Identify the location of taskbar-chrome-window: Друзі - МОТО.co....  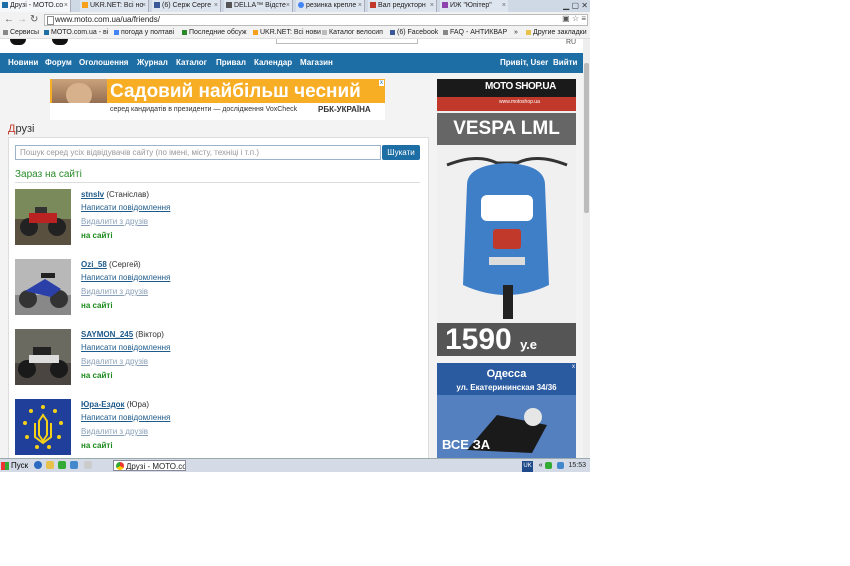
(149, 465).